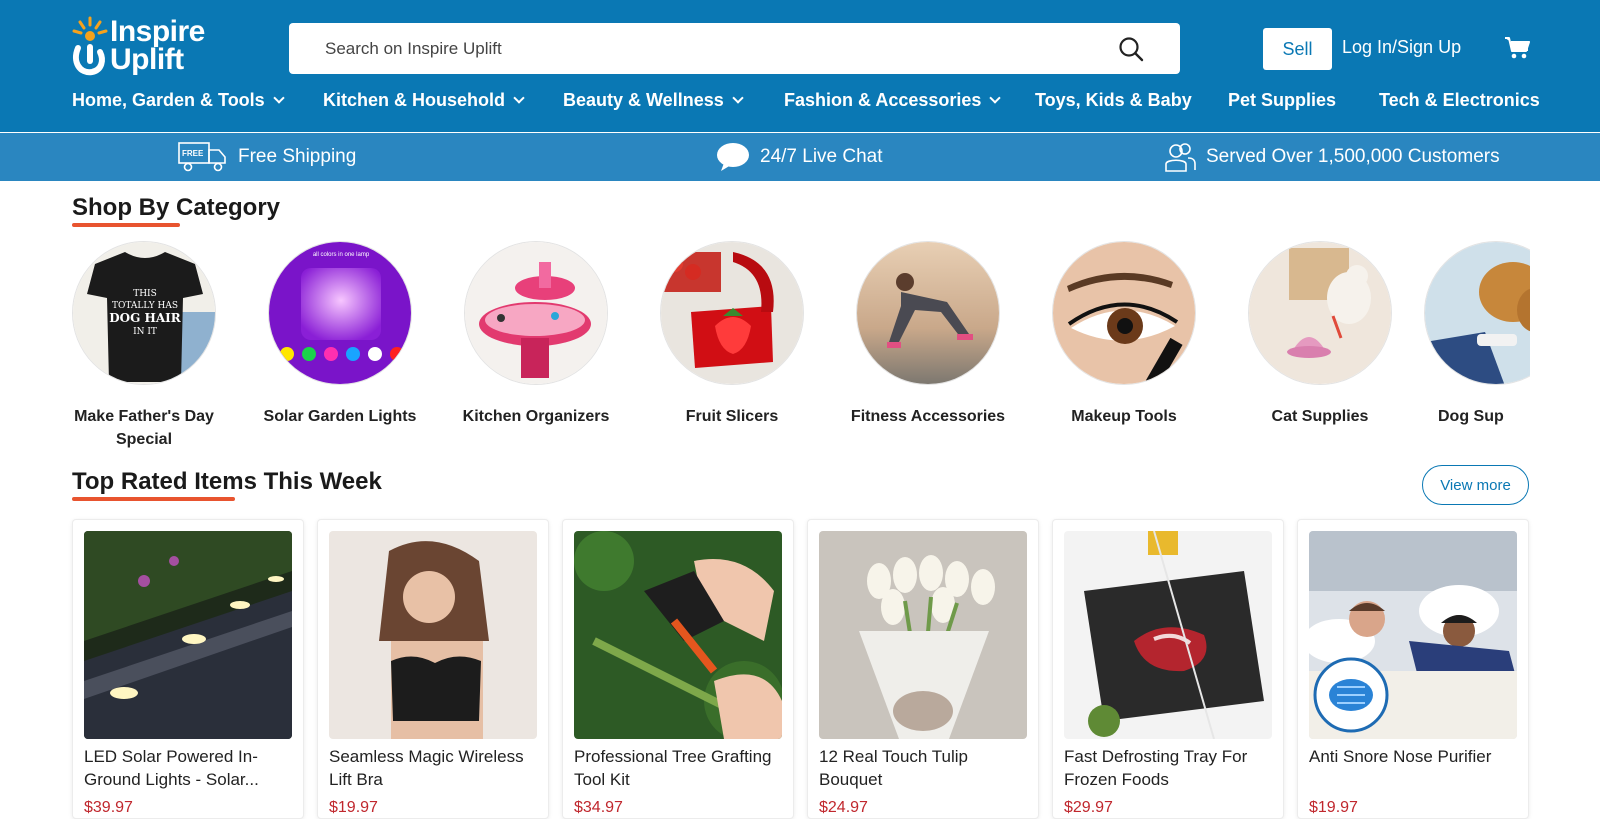 This screenshot has height=819, width=1600. I want to click on benefit-live-chat: 24/7 Live Chat, so click(799, 157).